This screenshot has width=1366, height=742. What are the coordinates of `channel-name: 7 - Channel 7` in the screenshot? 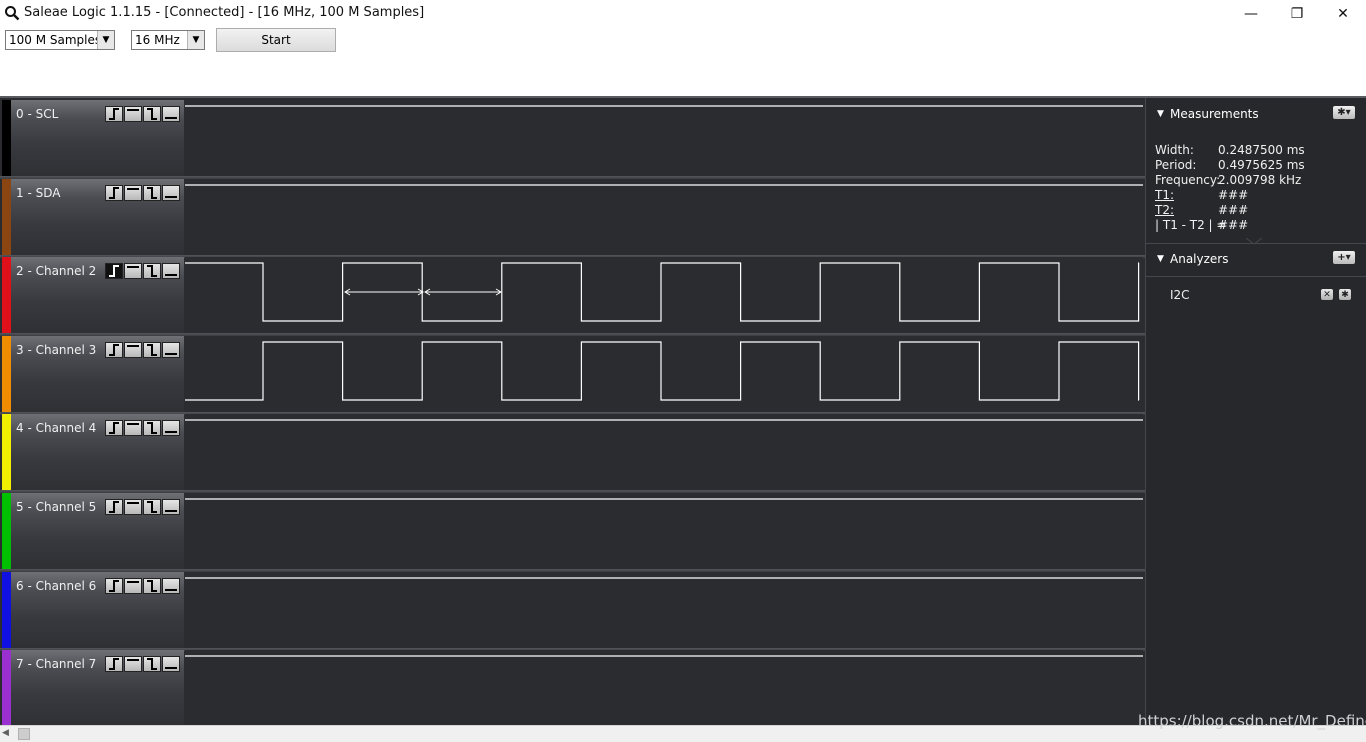 It's located at (56, 664).